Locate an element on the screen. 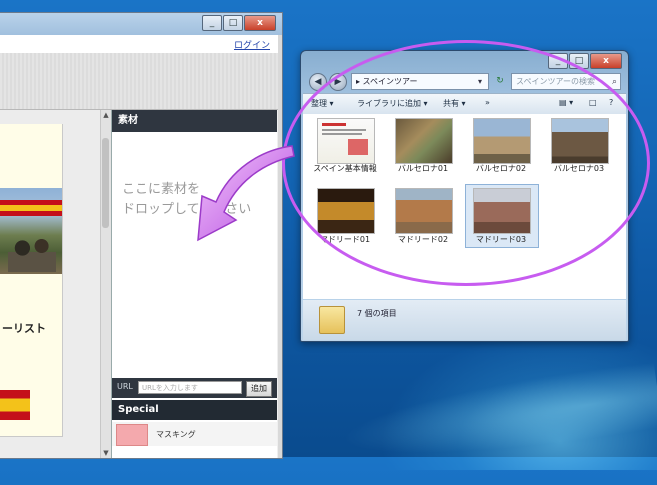 The height and width of the screenshot is (485, 657). explorer-close-button: x is located at coordinates (606, 61).